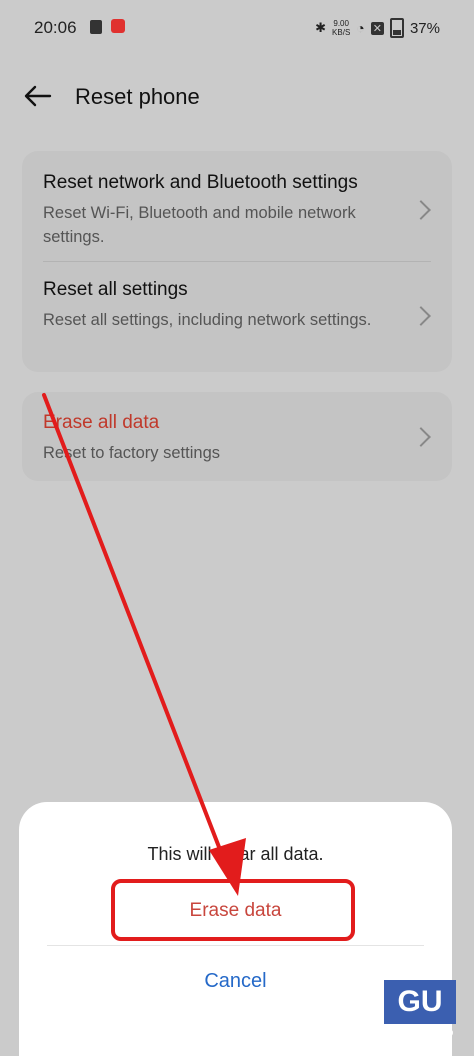  Describe the element at coordinates (235, 945) in the screenshot. I see `dialog-divider` at that location.